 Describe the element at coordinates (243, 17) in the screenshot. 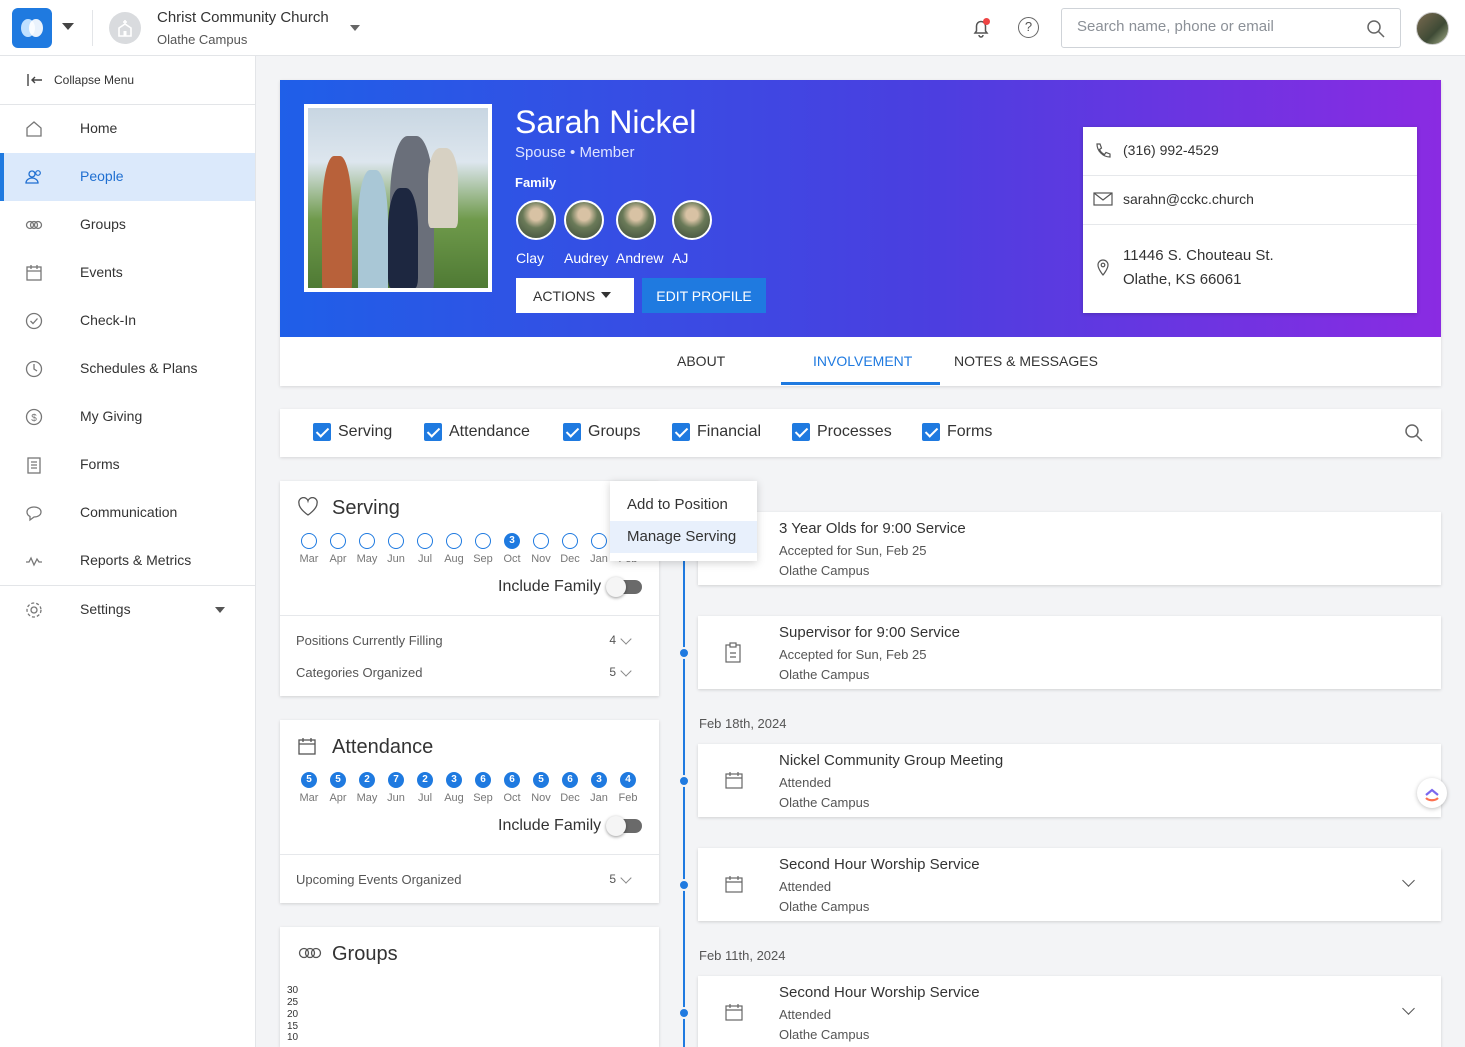

I see `church-name: Christ Community Church` at that location.